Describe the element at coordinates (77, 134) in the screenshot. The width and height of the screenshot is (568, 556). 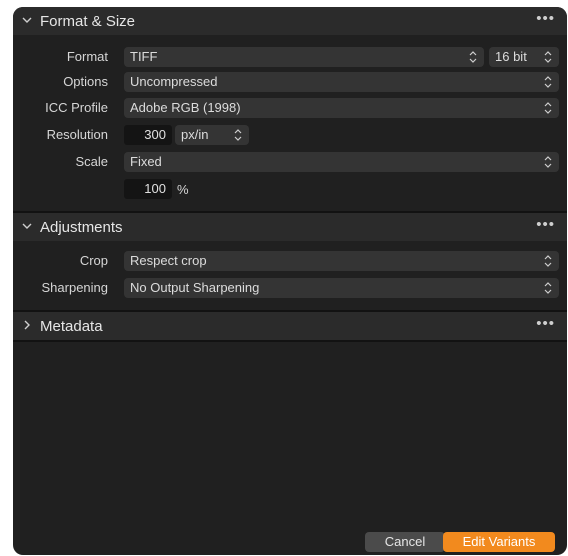
I see `resolution-label: Resolution` at that location.